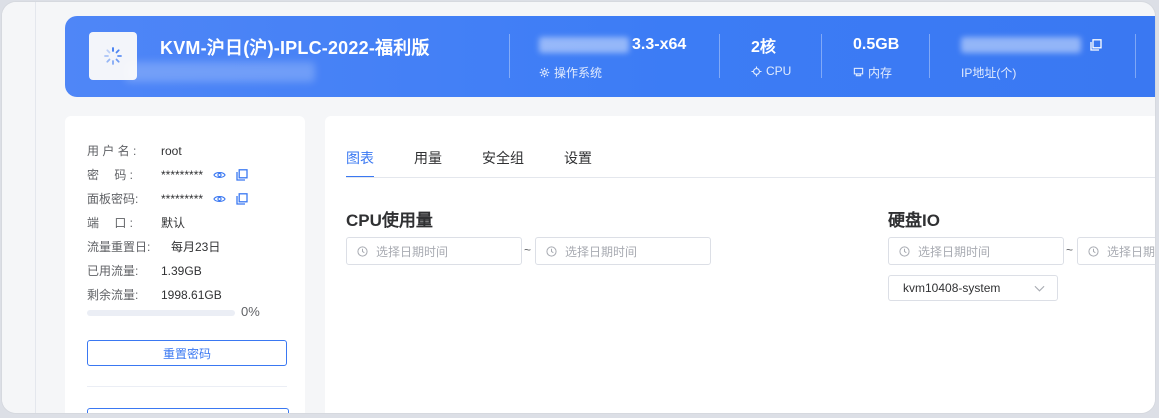 This screenshot has width=1159, height=418. I want to click on stat-os: 3.3-x64 操作系统, so click(612, 57).